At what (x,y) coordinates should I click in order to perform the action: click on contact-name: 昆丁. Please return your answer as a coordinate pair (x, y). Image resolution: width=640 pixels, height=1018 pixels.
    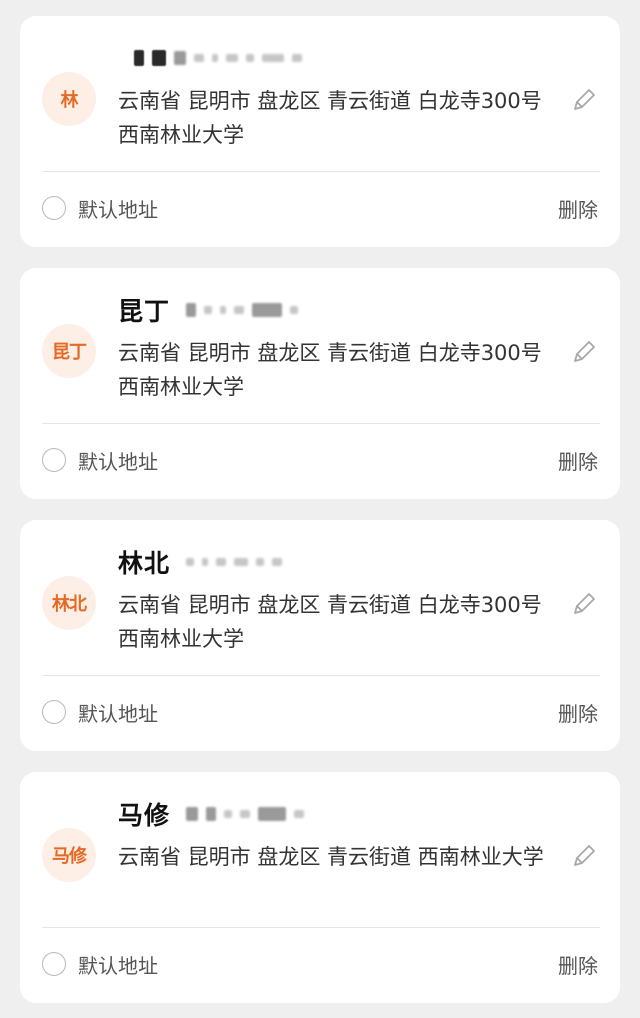
    Looking at the image, I should click on (144, 311).